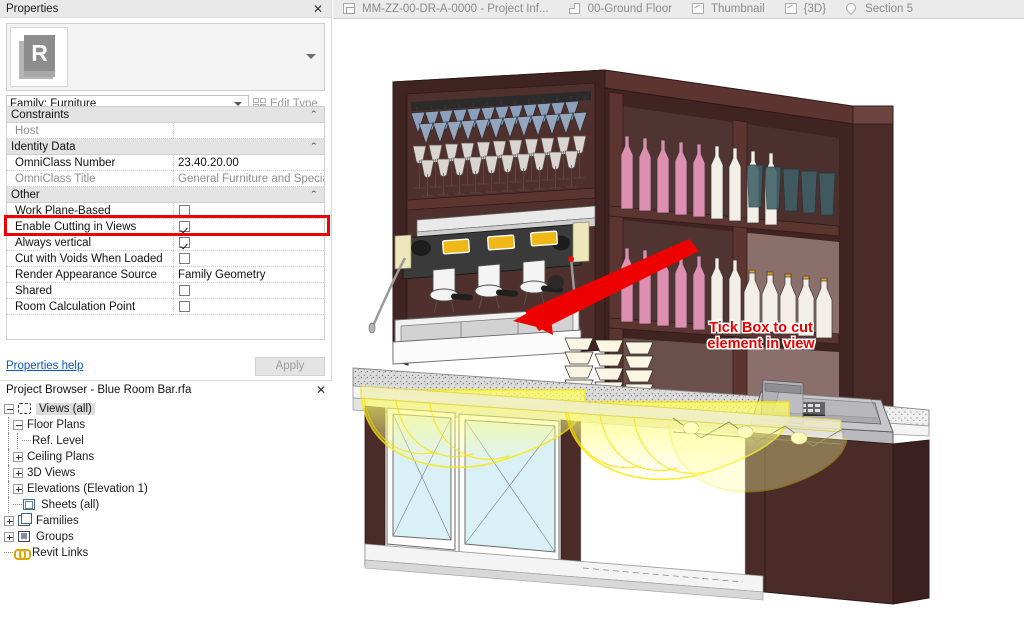 This screenshot has width=1024, height=625. What do you see at coordinates (90, 210) in the screenshot?
I see `property-name: Work Plane-Based` at bounding box center [90, 210].